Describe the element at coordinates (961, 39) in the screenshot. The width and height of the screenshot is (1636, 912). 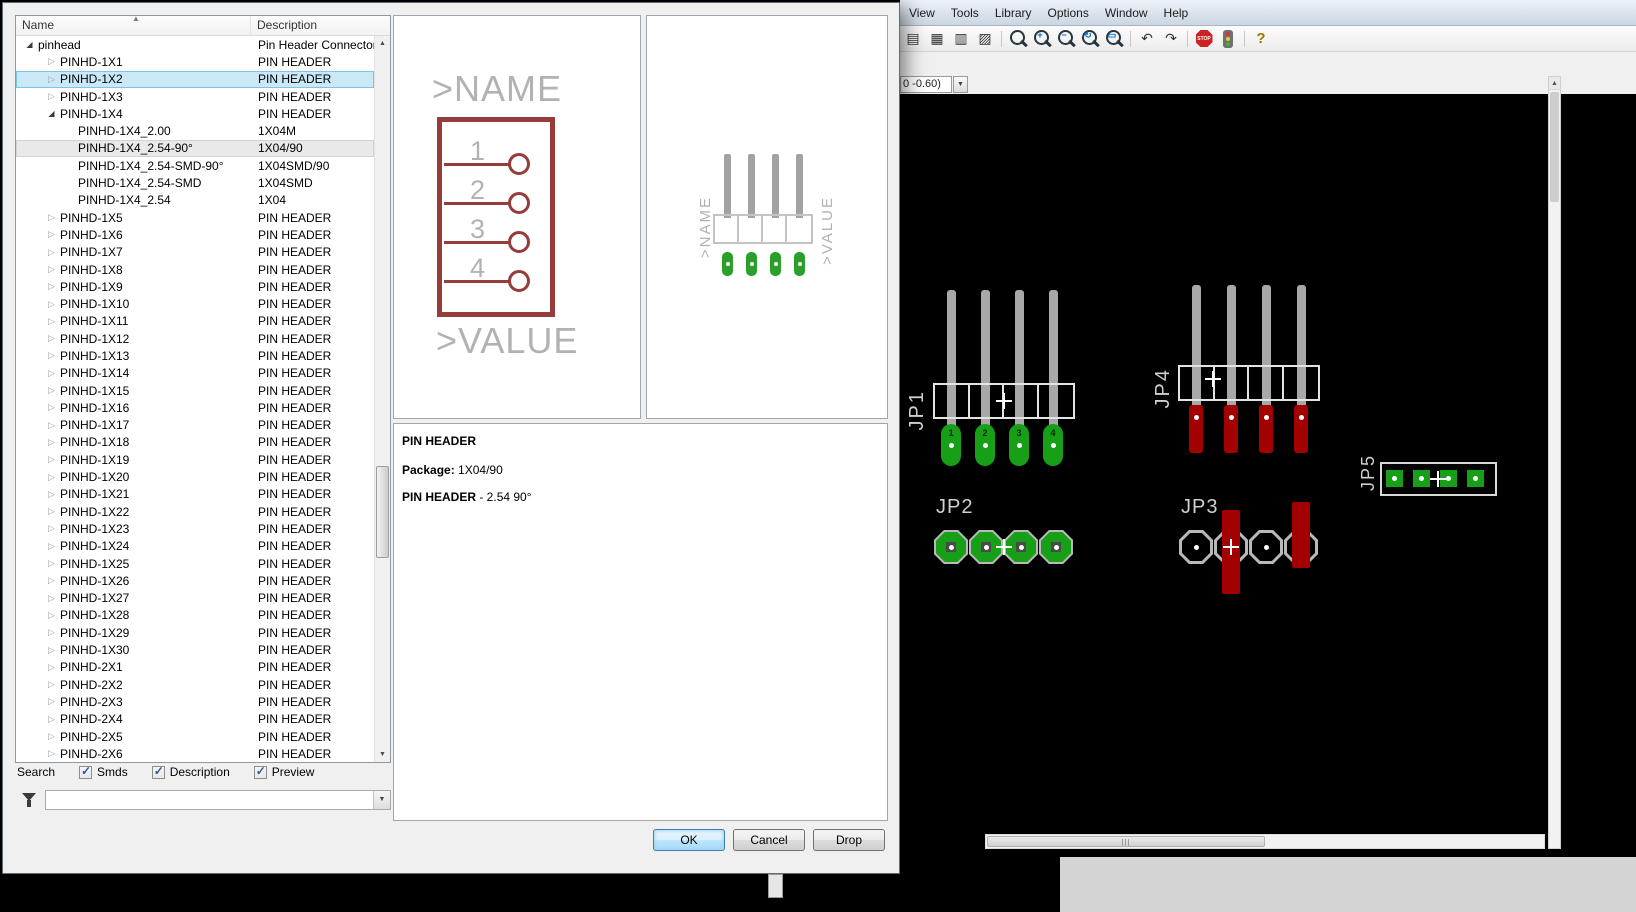
I see `grid-icon: ▥` at that location.